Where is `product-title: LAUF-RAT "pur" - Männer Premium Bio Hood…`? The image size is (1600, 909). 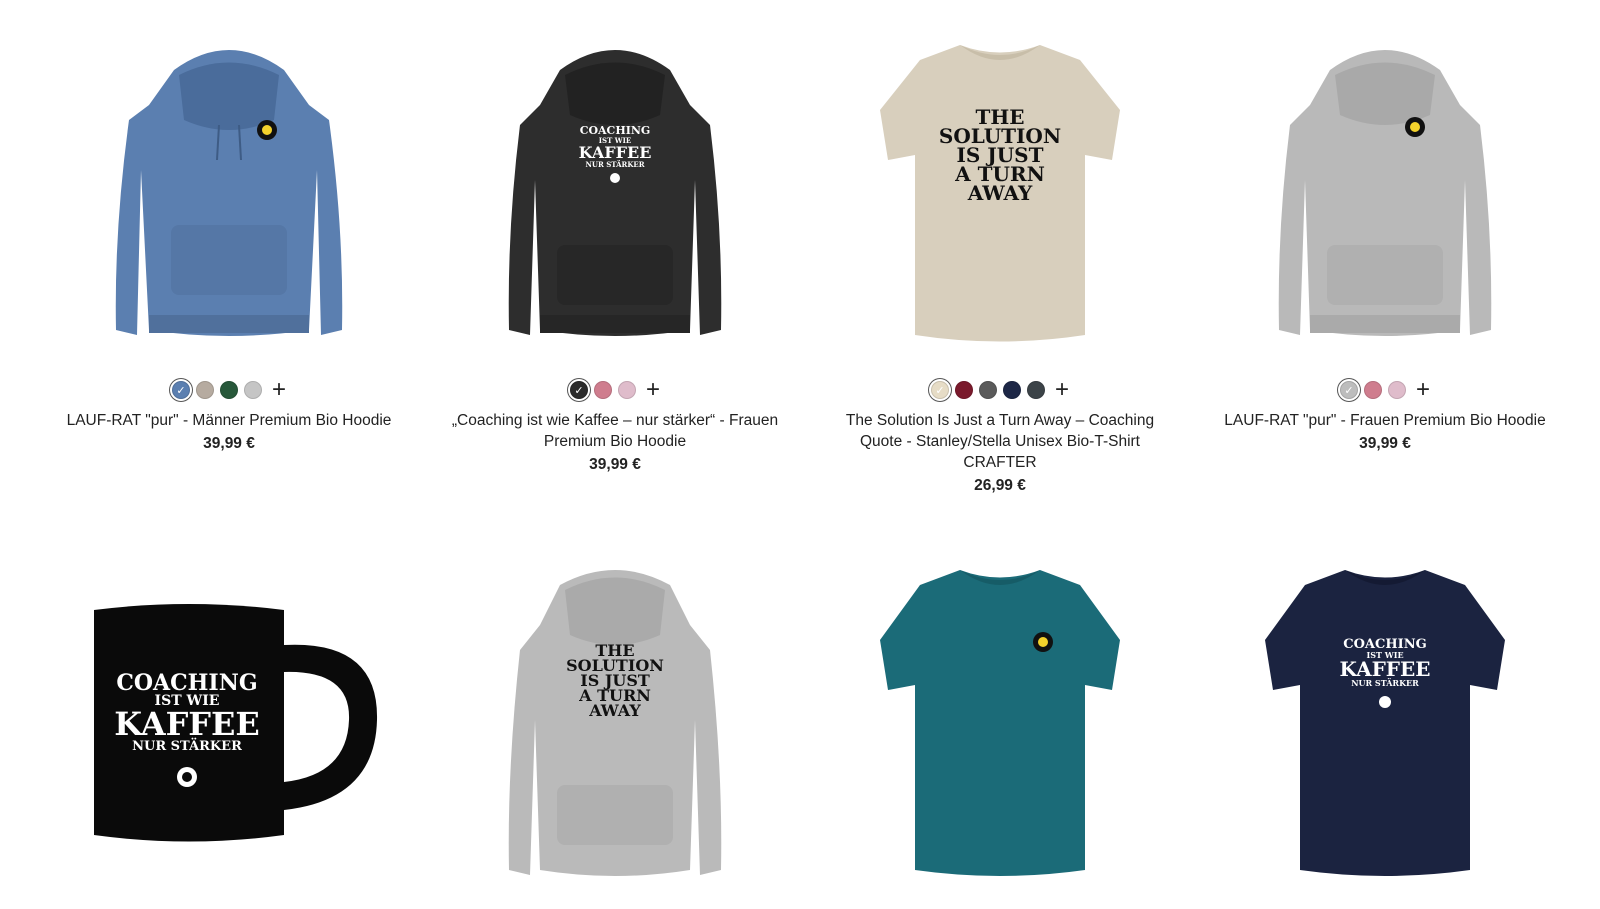
product-title: LAUF-RAT "pur" - Männer Premium Bio Hood… is located at coordinates (229, 420).